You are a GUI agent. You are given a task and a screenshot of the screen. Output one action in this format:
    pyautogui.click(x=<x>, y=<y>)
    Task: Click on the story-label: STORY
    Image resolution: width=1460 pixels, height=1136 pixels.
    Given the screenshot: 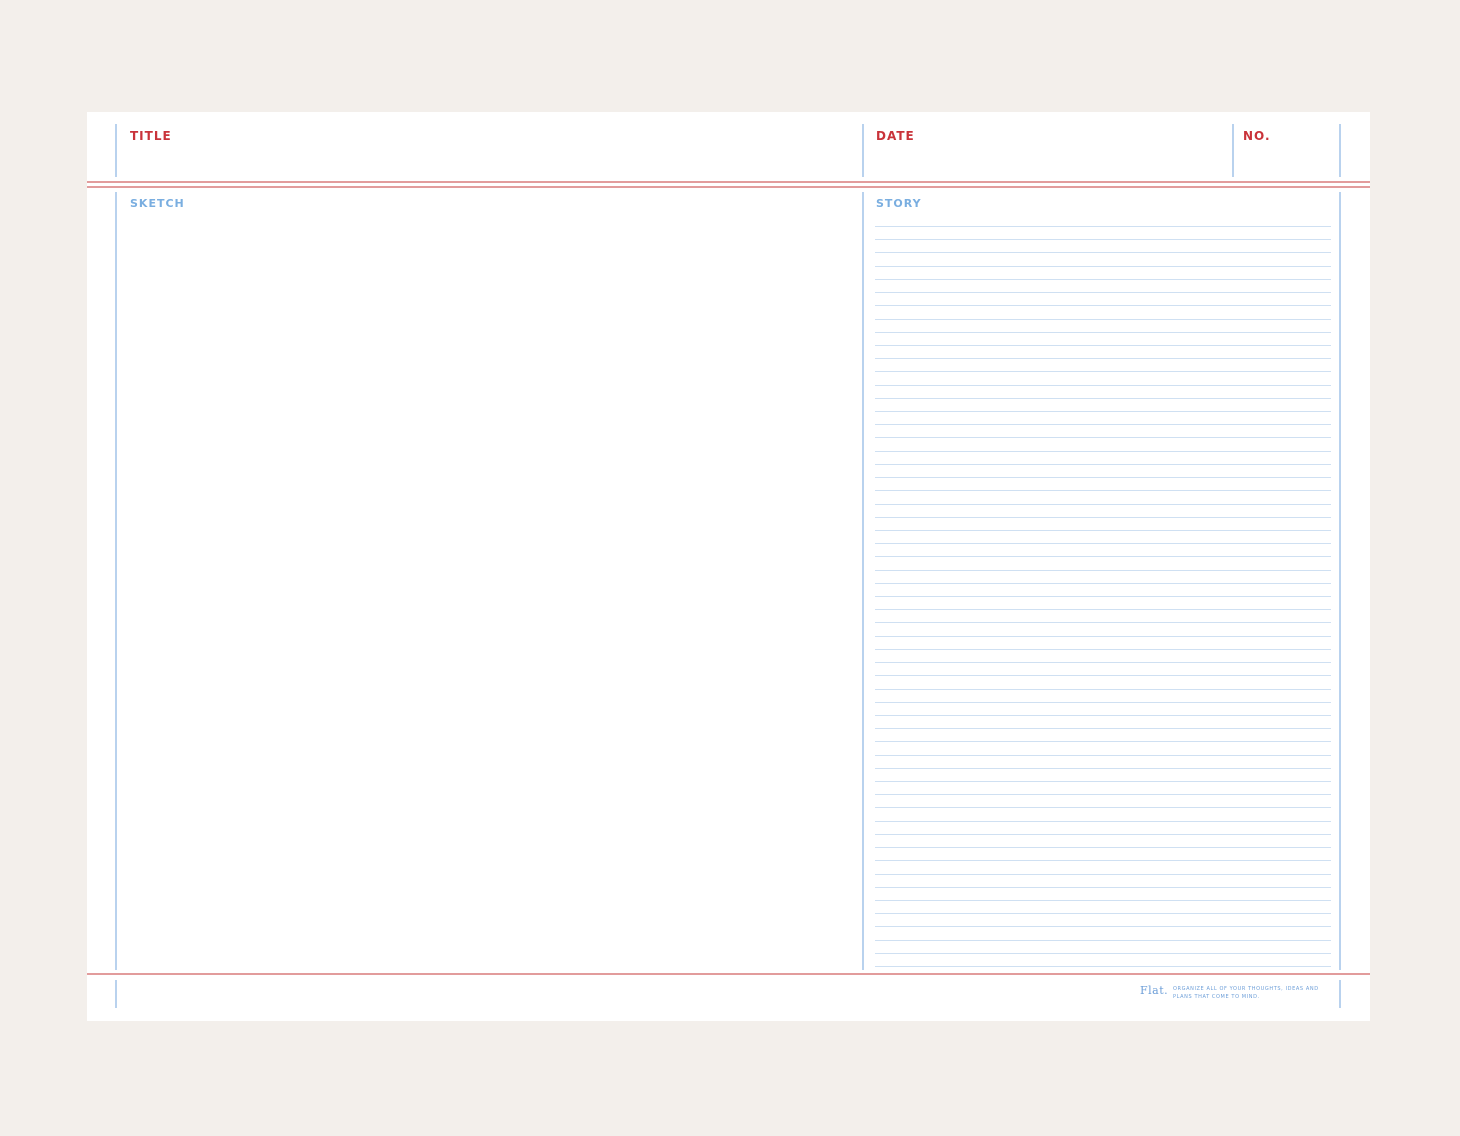 What is the action you would take?
    pyautogui.click(x=899, y=203)
    